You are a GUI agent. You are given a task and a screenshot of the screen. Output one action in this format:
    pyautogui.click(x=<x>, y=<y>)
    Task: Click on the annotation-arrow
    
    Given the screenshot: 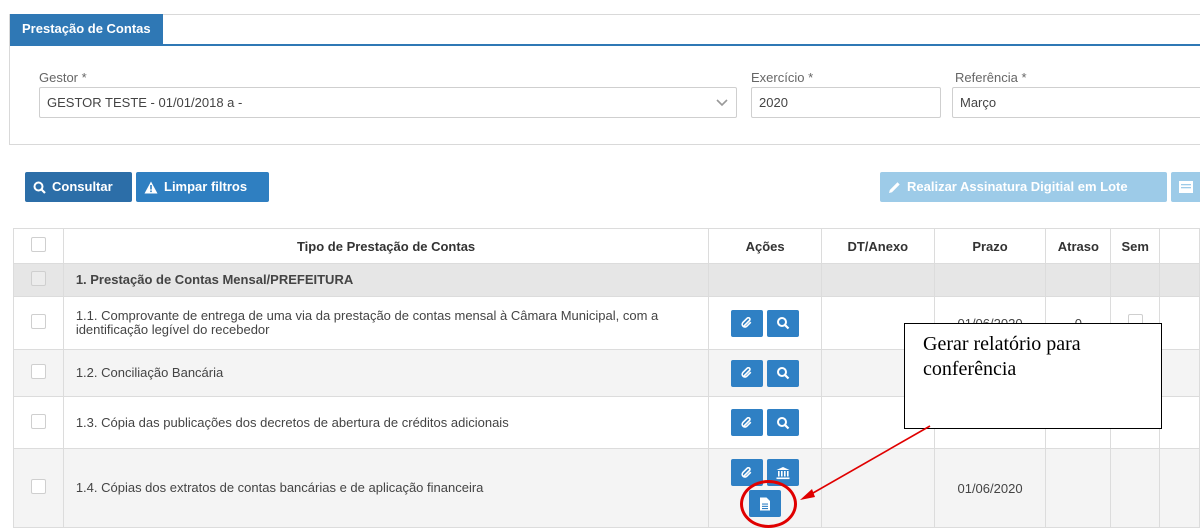 What is the action you would take?
    pyautogui.click(x=865, y=462)
    